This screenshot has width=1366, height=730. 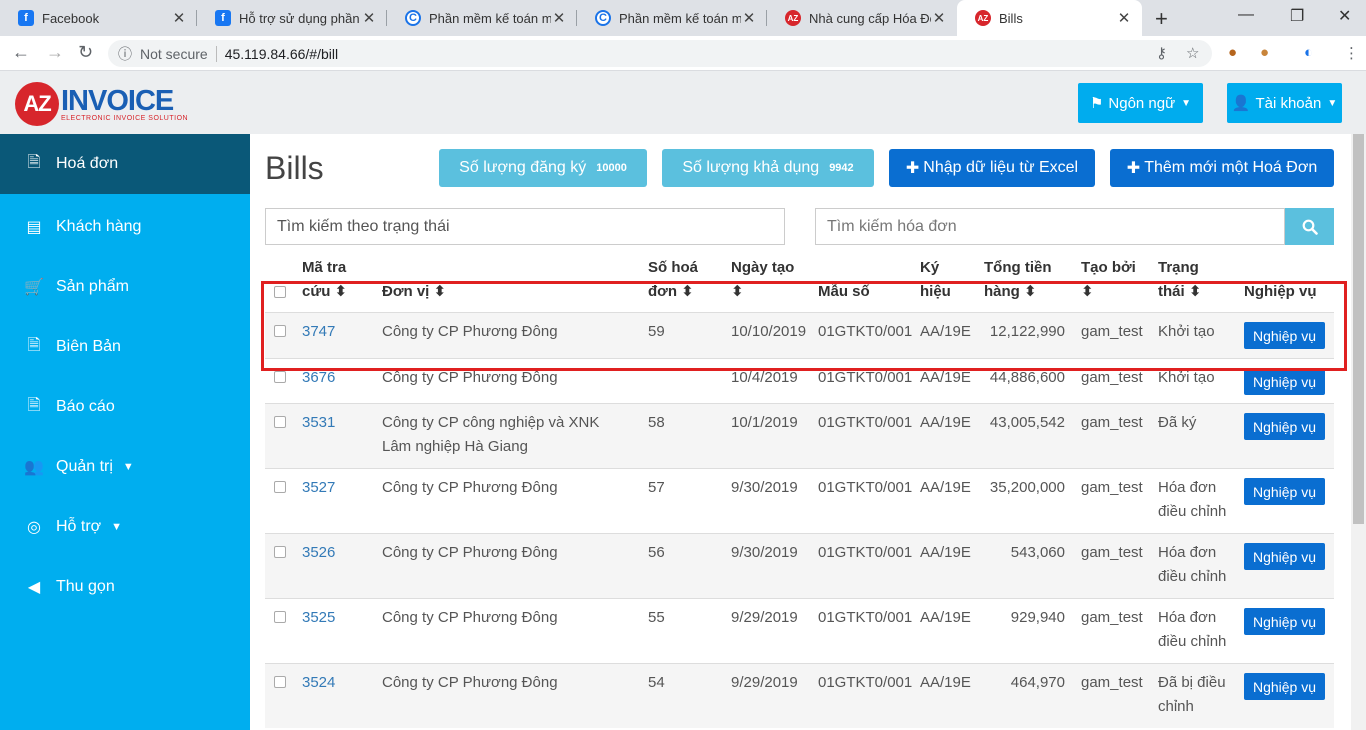 What do you see at coordinates (85, 406) in the screenshot?
I see `sidebar-item-label: Báo cáo` at bounding box center [85, 406].